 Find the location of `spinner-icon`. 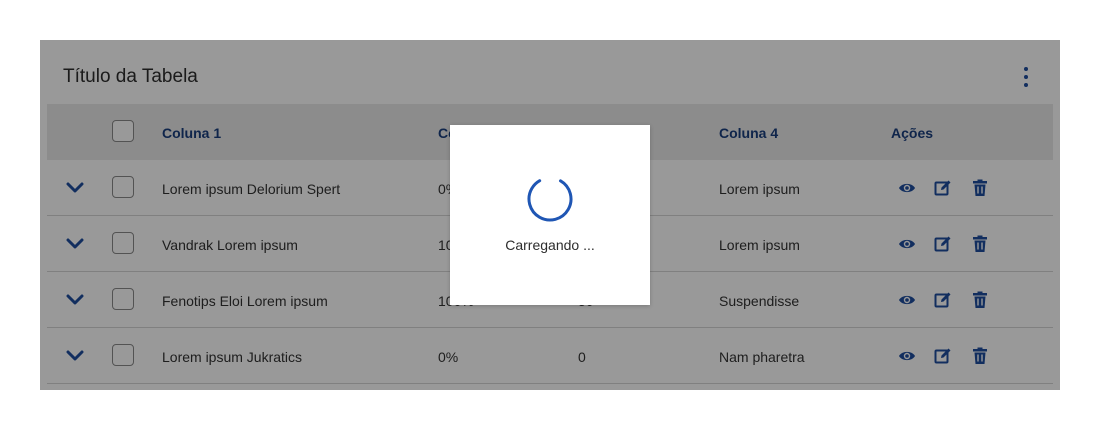

spinner-icon is located at coordinates (550, 199).